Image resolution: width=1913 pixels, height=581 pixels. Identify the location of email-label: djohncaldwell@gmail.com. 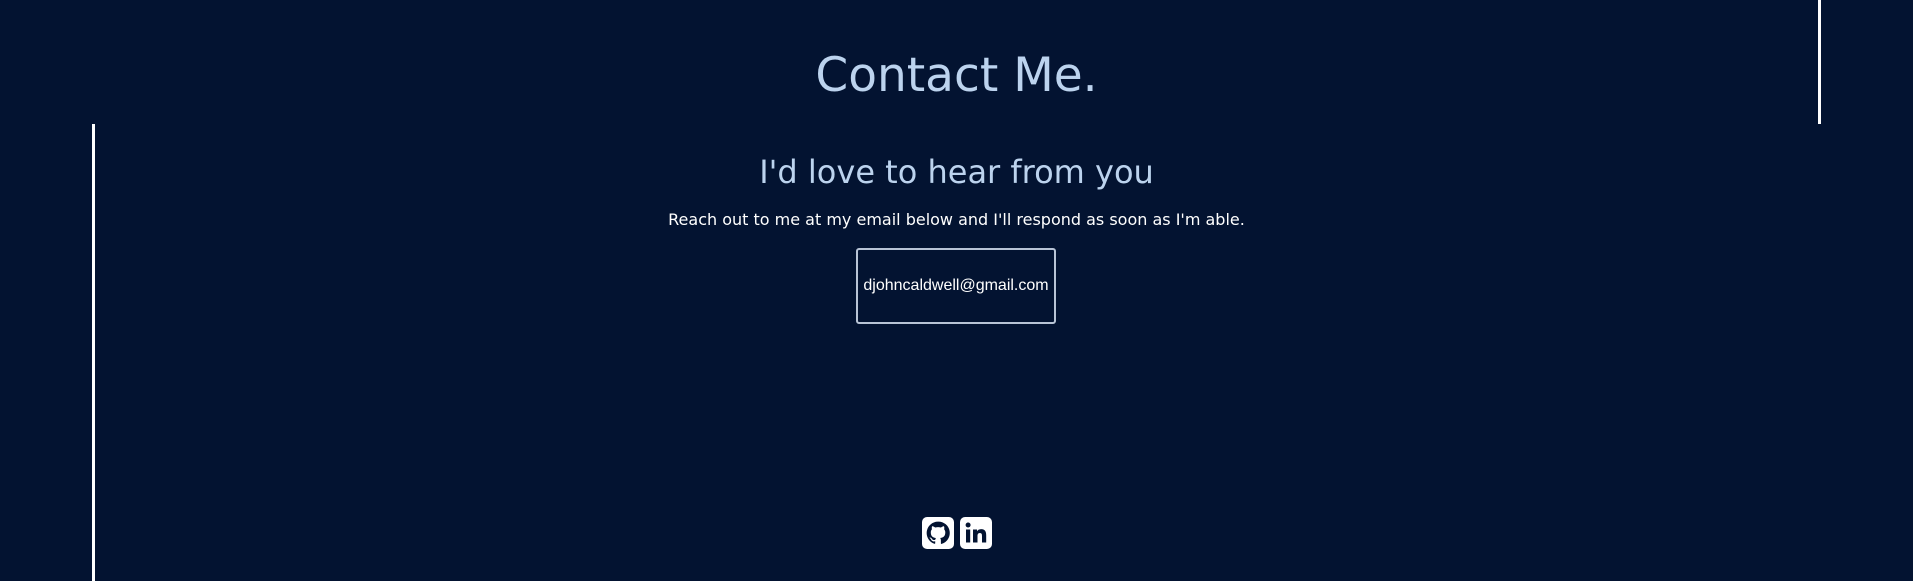
(956, 285).